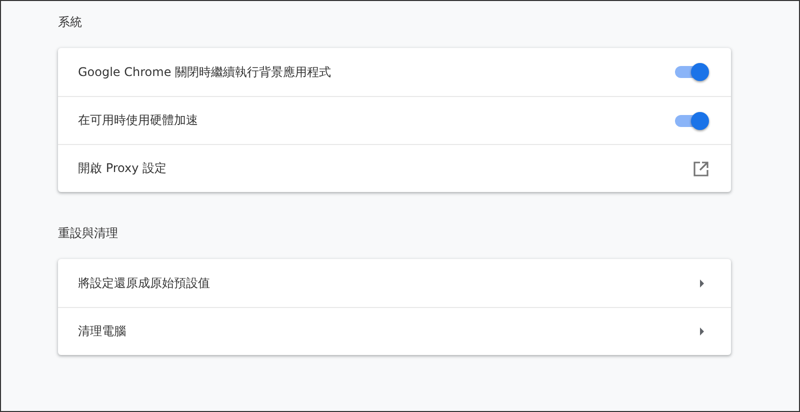  I want to click on setting-label: 清理電腦, so click(102, 331).